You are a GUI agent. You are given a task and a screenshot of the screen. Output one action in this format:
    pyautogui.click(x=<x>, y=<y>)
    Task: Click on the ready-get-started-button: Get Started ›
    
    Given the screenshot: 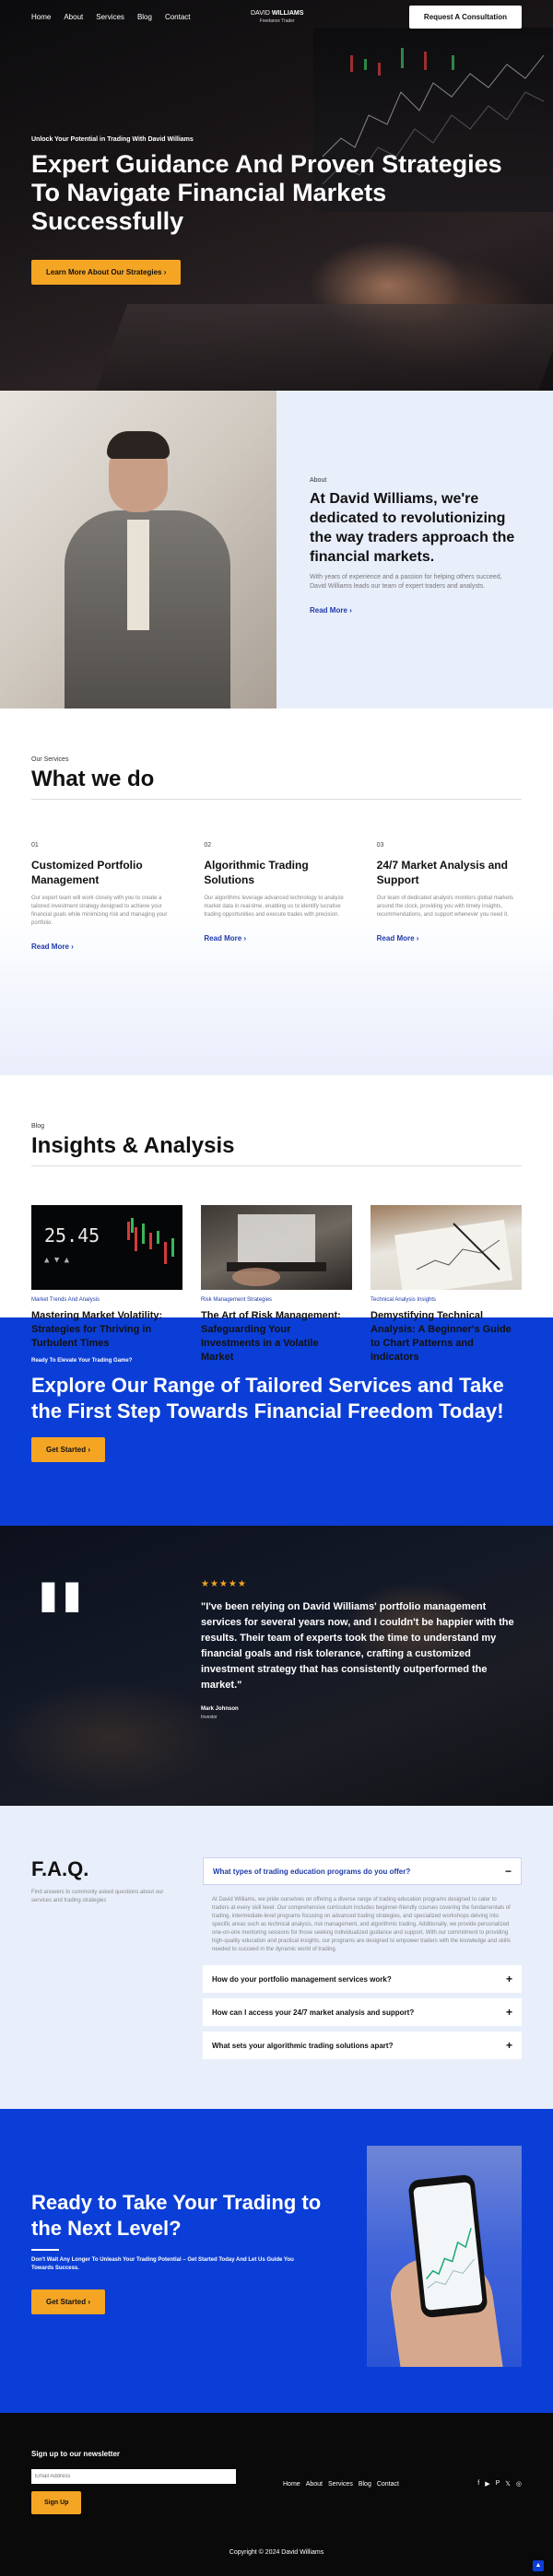 What is the action you would take?
    pyautogui.click(x=68, y=2301)
    